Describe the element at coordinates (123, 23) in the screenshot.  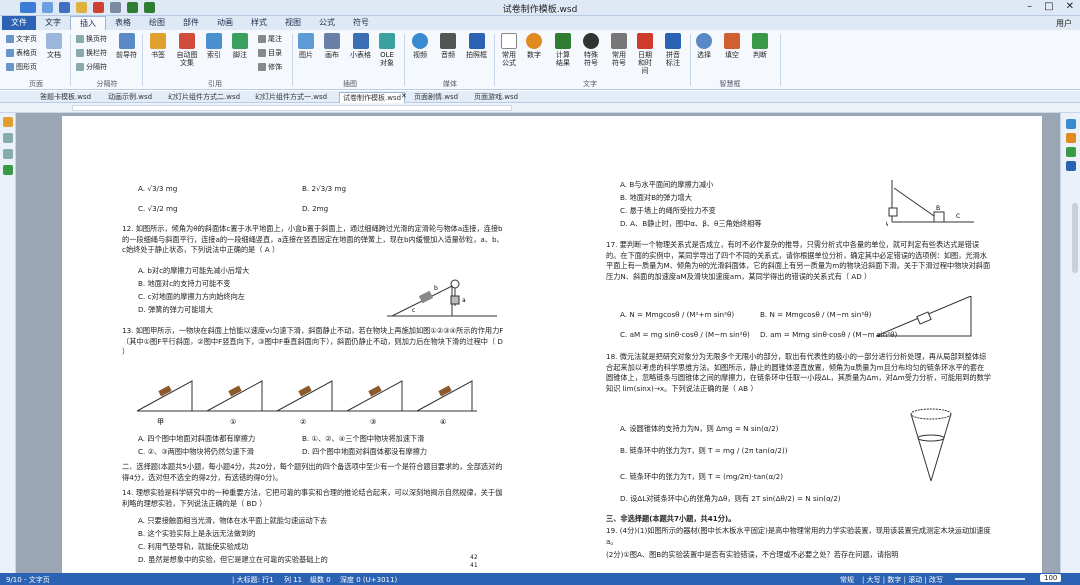
I see `tab-table: 表格` at that location.